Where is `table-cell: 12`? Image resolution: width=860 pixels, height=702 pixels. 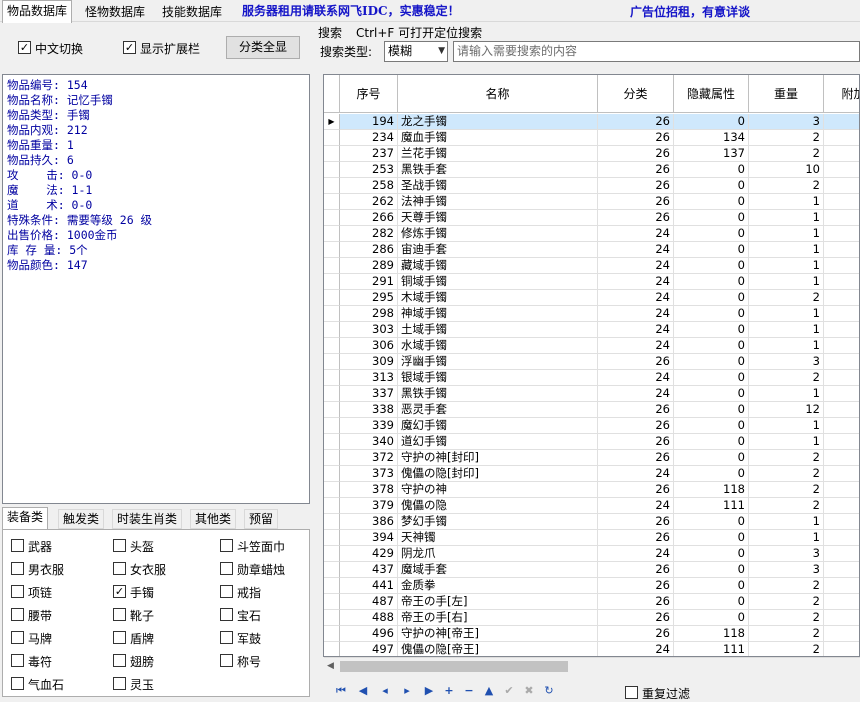 table-cell: 12 is located at coordinates (786, 410).